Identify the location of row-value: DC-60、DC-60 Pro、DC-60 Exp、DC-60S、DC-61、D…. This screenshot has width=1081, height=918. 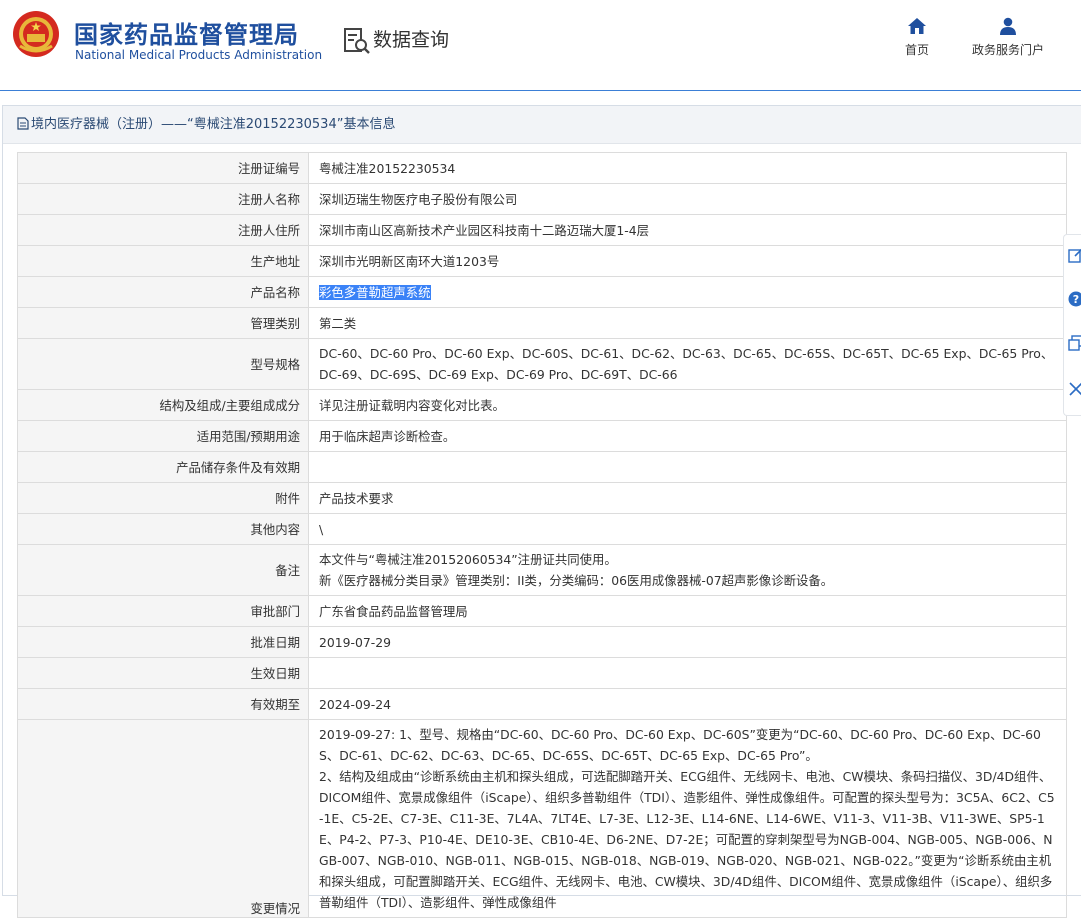
(688, 364).